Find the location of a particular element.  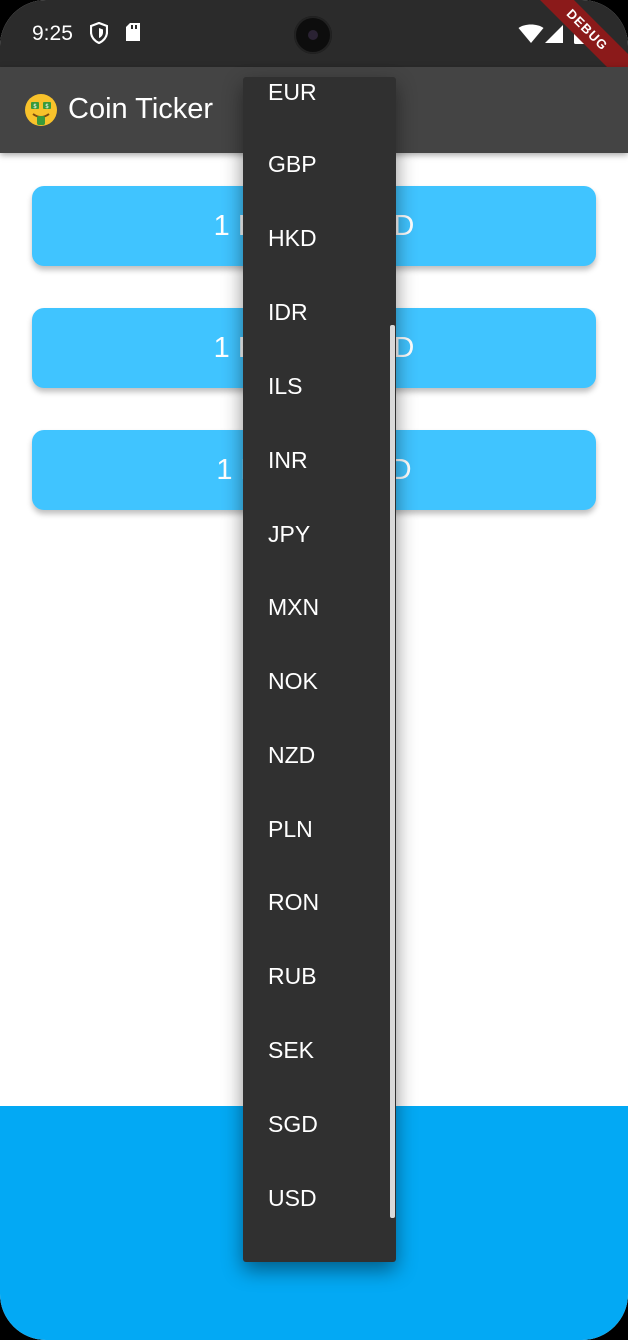

dropdown-item-jpy: JPY is located at coordinates (289, 534).